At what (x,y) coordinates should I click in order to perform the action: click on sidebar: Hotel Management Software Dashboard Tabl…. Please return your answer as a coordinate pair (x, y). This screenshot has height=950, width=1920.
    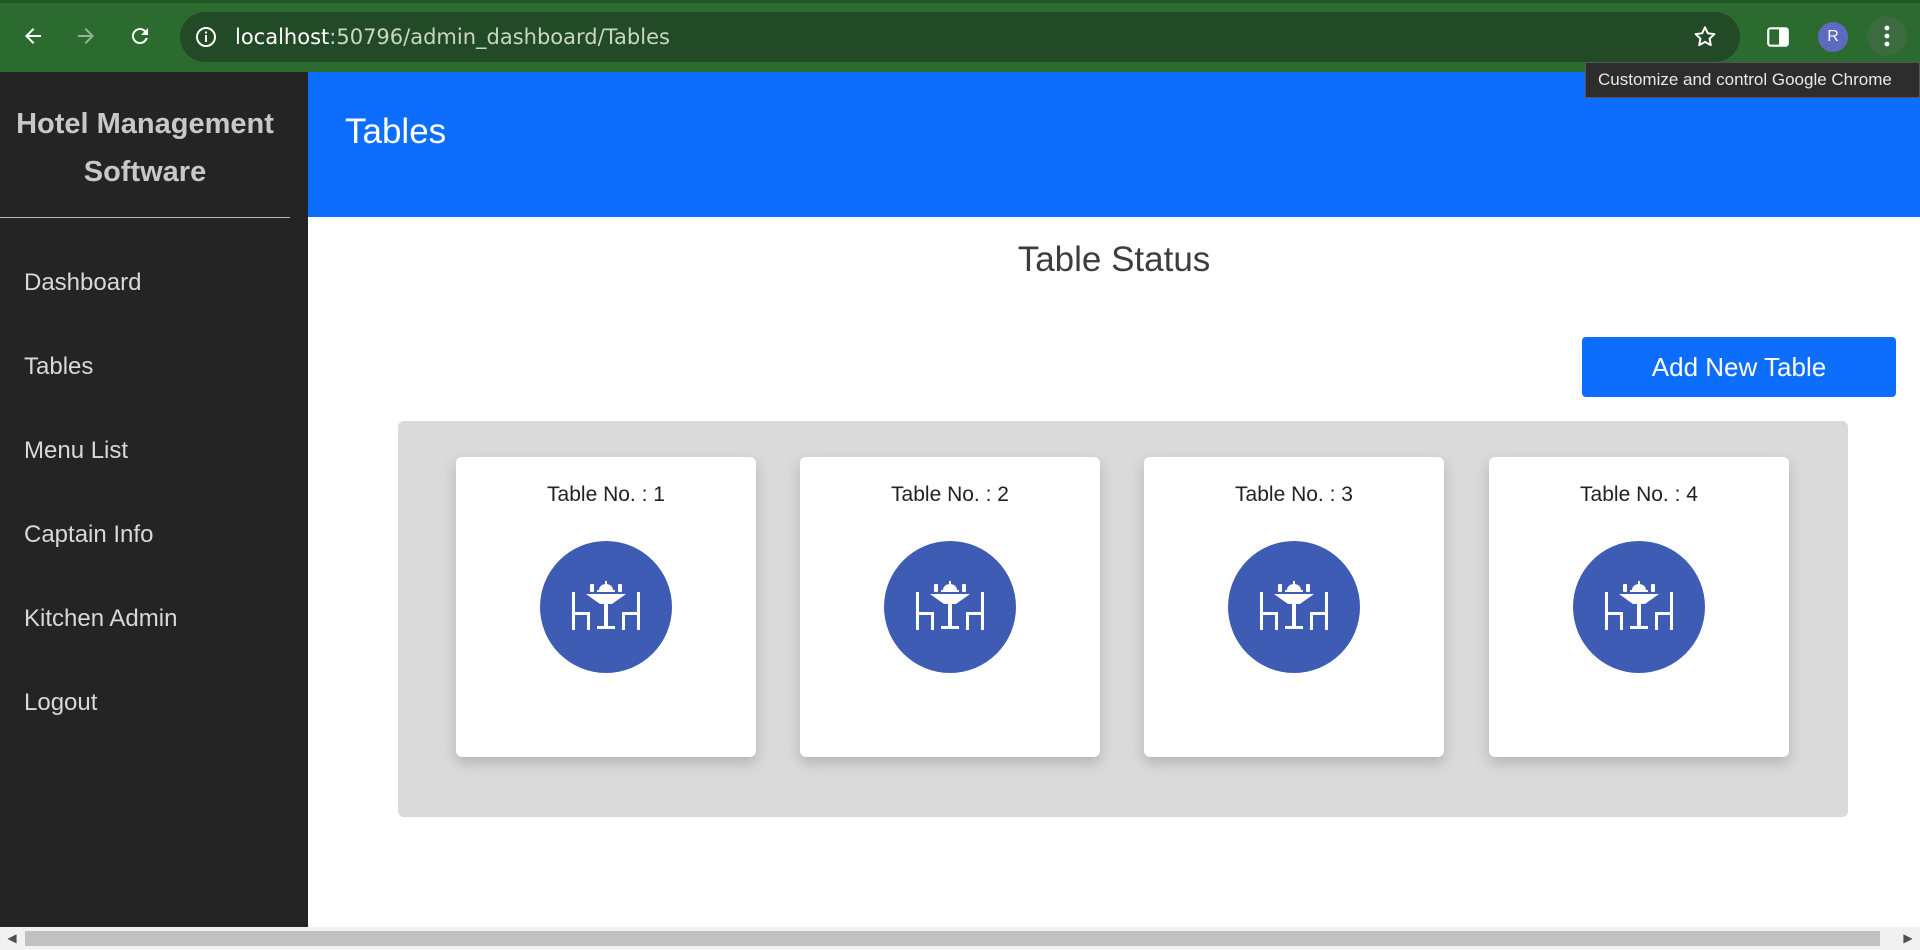
    Looking at the image, I should click on (154, 499).